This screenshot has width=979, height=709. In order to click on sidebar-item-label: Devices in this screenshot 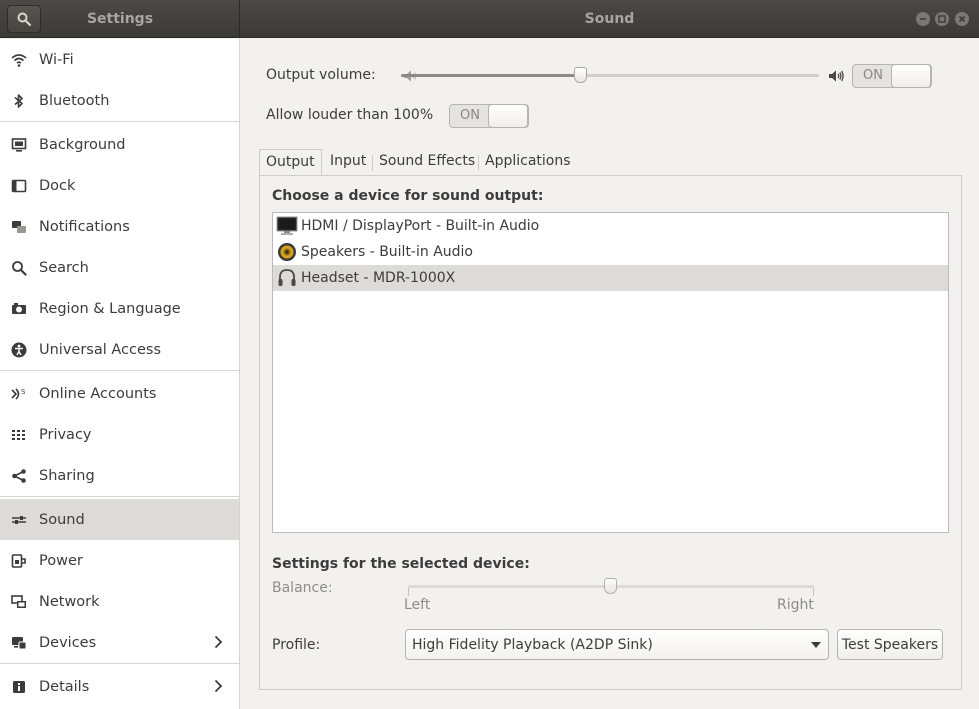, I will do `click(68, 642)`.